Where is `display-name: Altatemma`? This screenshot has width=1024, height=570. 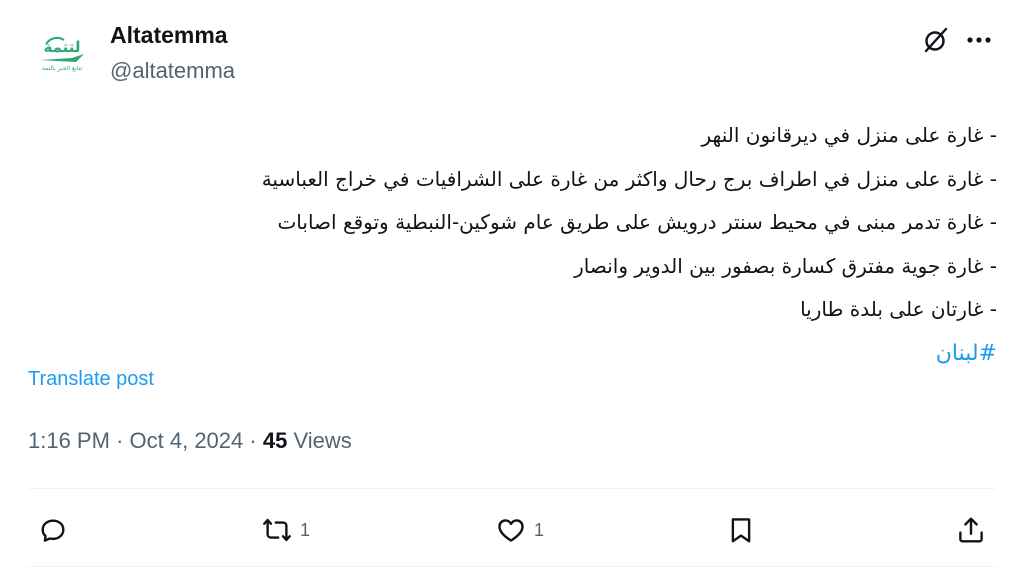
display-name: Altatemma is located at coordinates (169, 35).